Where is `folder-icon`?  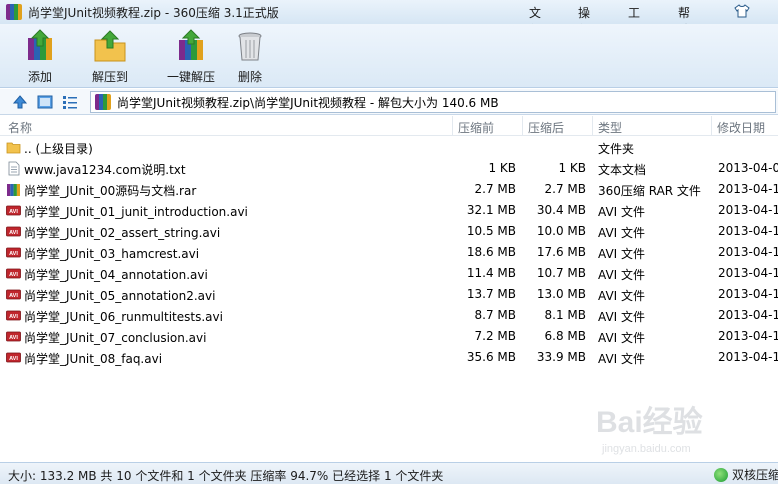
folder-icon is located at coordinates (13, 147).